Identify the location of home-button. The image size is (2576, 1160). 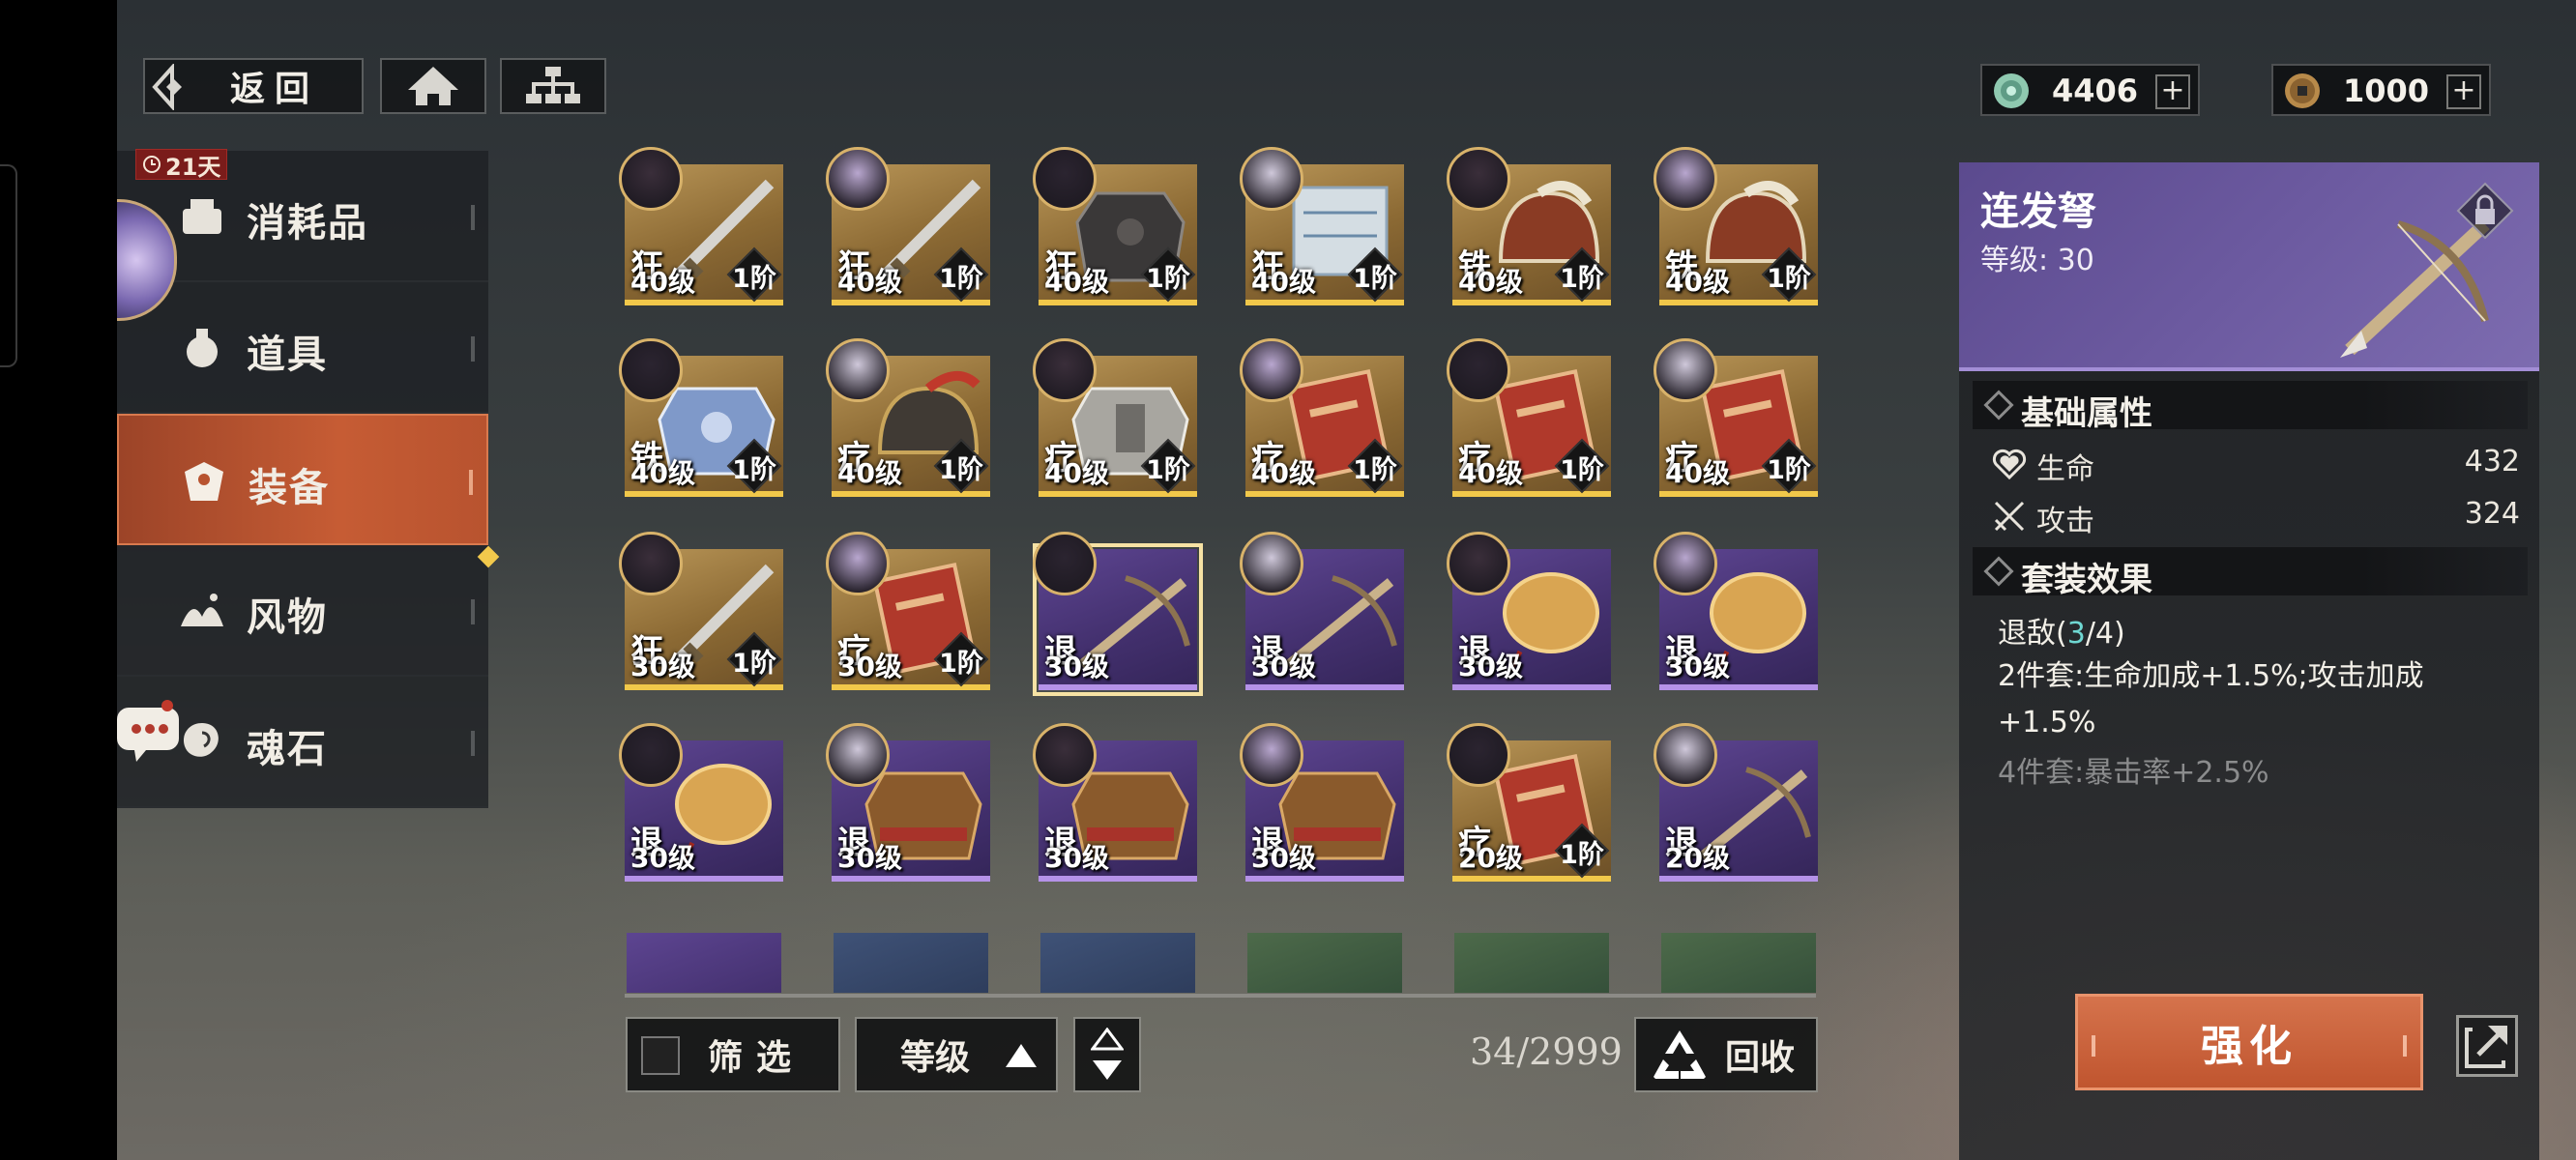
(433, 86).